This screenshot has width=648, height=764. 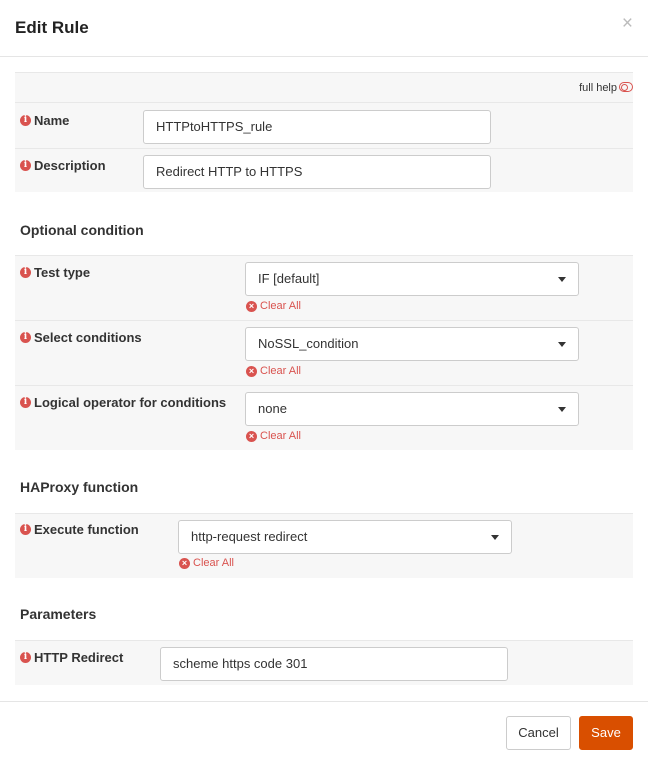 I want to click on execute-function-label-group: i Execute function, so click(x=79, y=529).